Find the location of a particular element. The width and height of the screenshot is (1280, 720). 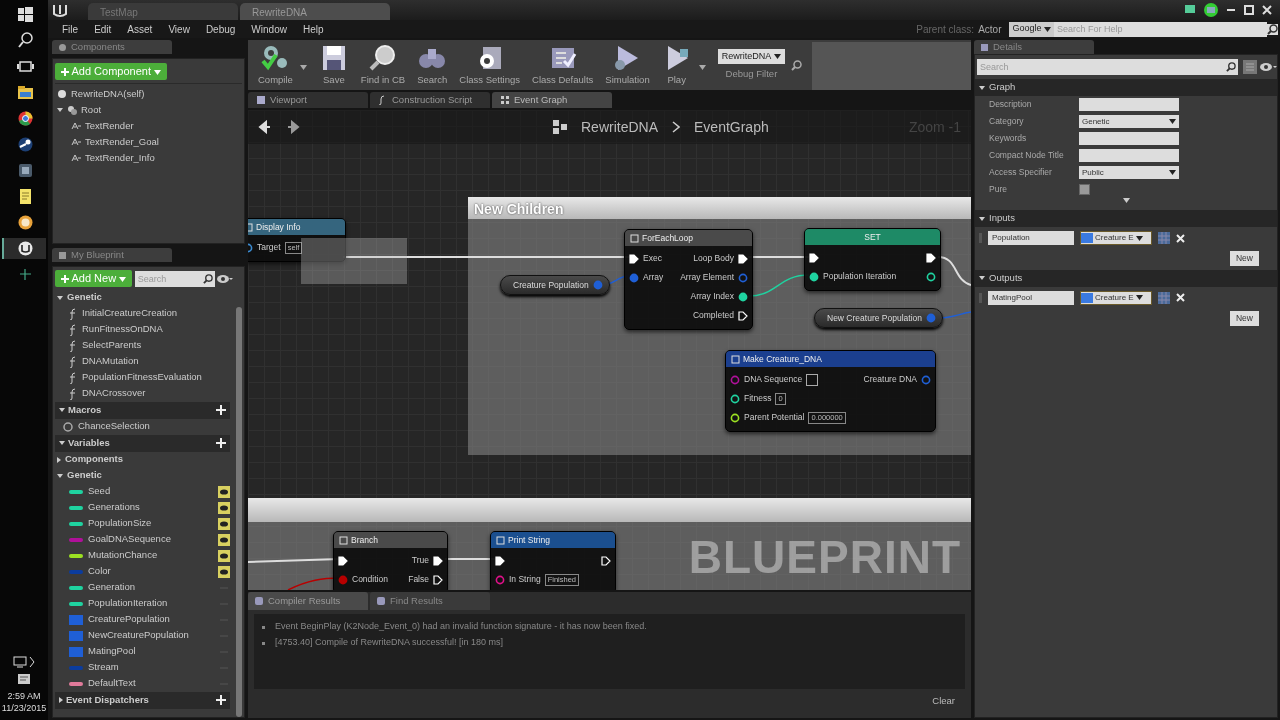

blueprint-item: Stream is located at coordinates (103, 667).